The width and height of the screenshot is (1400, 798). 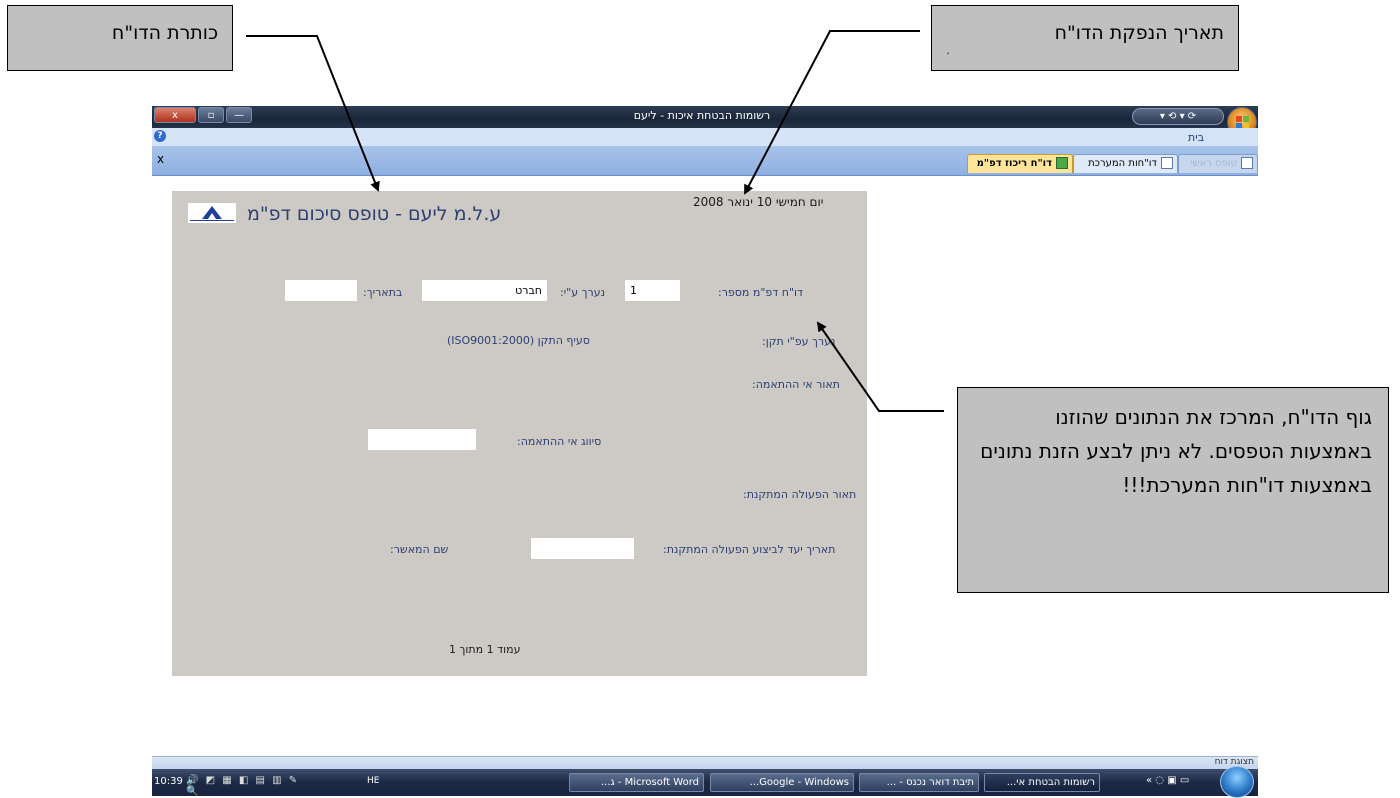 What do you see at coordinates (948, 55) in the screenshot?
I see `callout-mark: ׳` at bounding box center [948, 55].